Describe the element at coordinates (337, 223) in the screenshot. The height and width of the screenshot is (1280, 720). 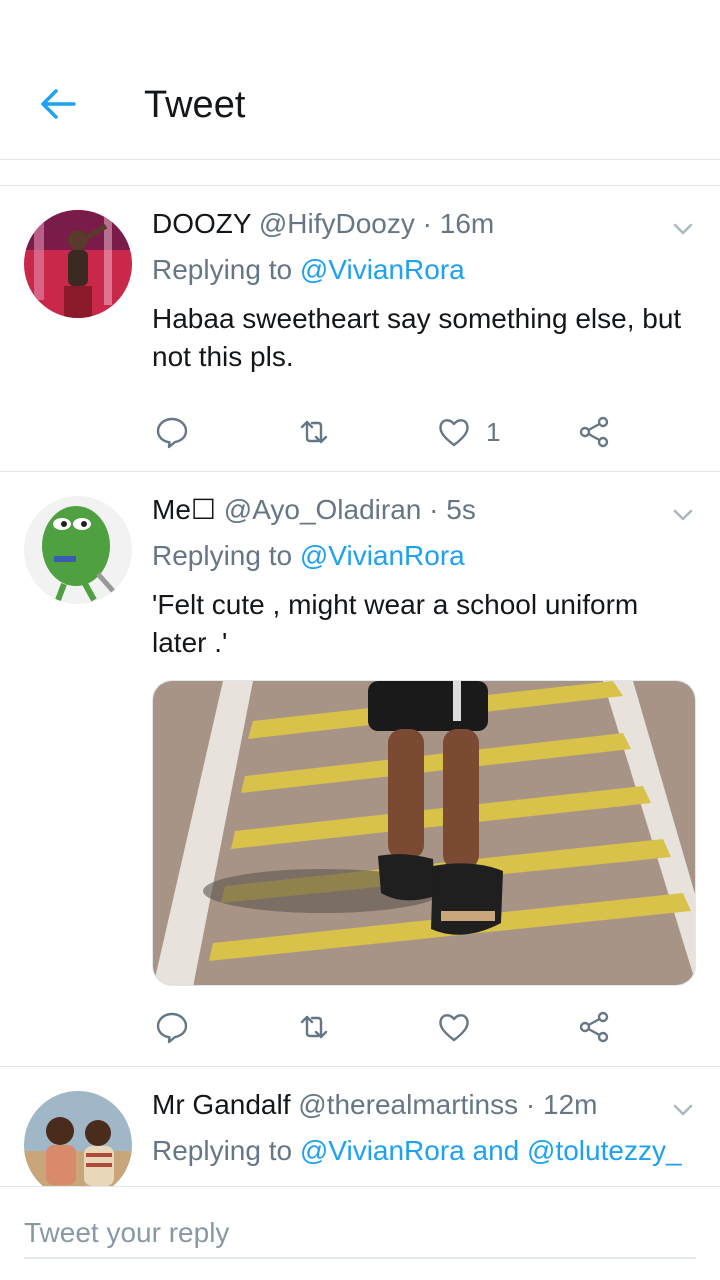
I see `user-handle: @HifyDoozy` at that location.